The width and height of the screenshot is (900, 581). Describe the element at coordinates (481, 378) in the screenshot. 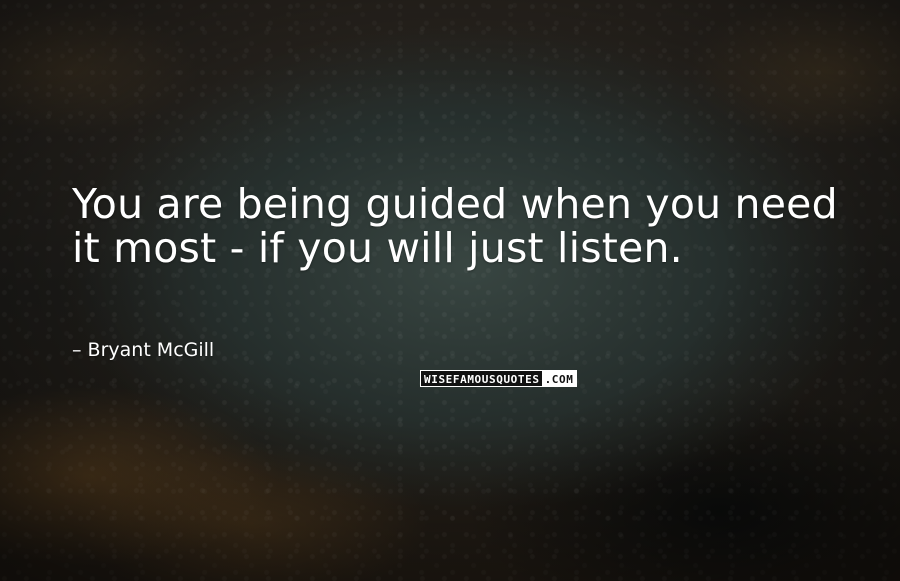

I see `watermark-part1: WISEFAMOUSQUOTES` at that location.